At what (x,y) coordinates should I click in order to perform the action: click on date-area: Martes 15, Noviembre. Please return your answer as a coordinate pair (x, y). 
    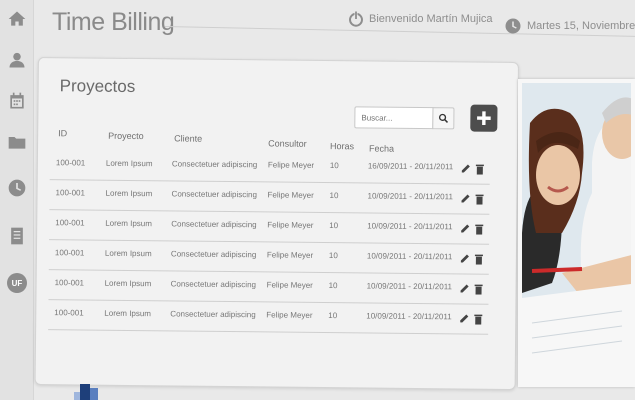
    Looking at the image, I should click on (569, 26).